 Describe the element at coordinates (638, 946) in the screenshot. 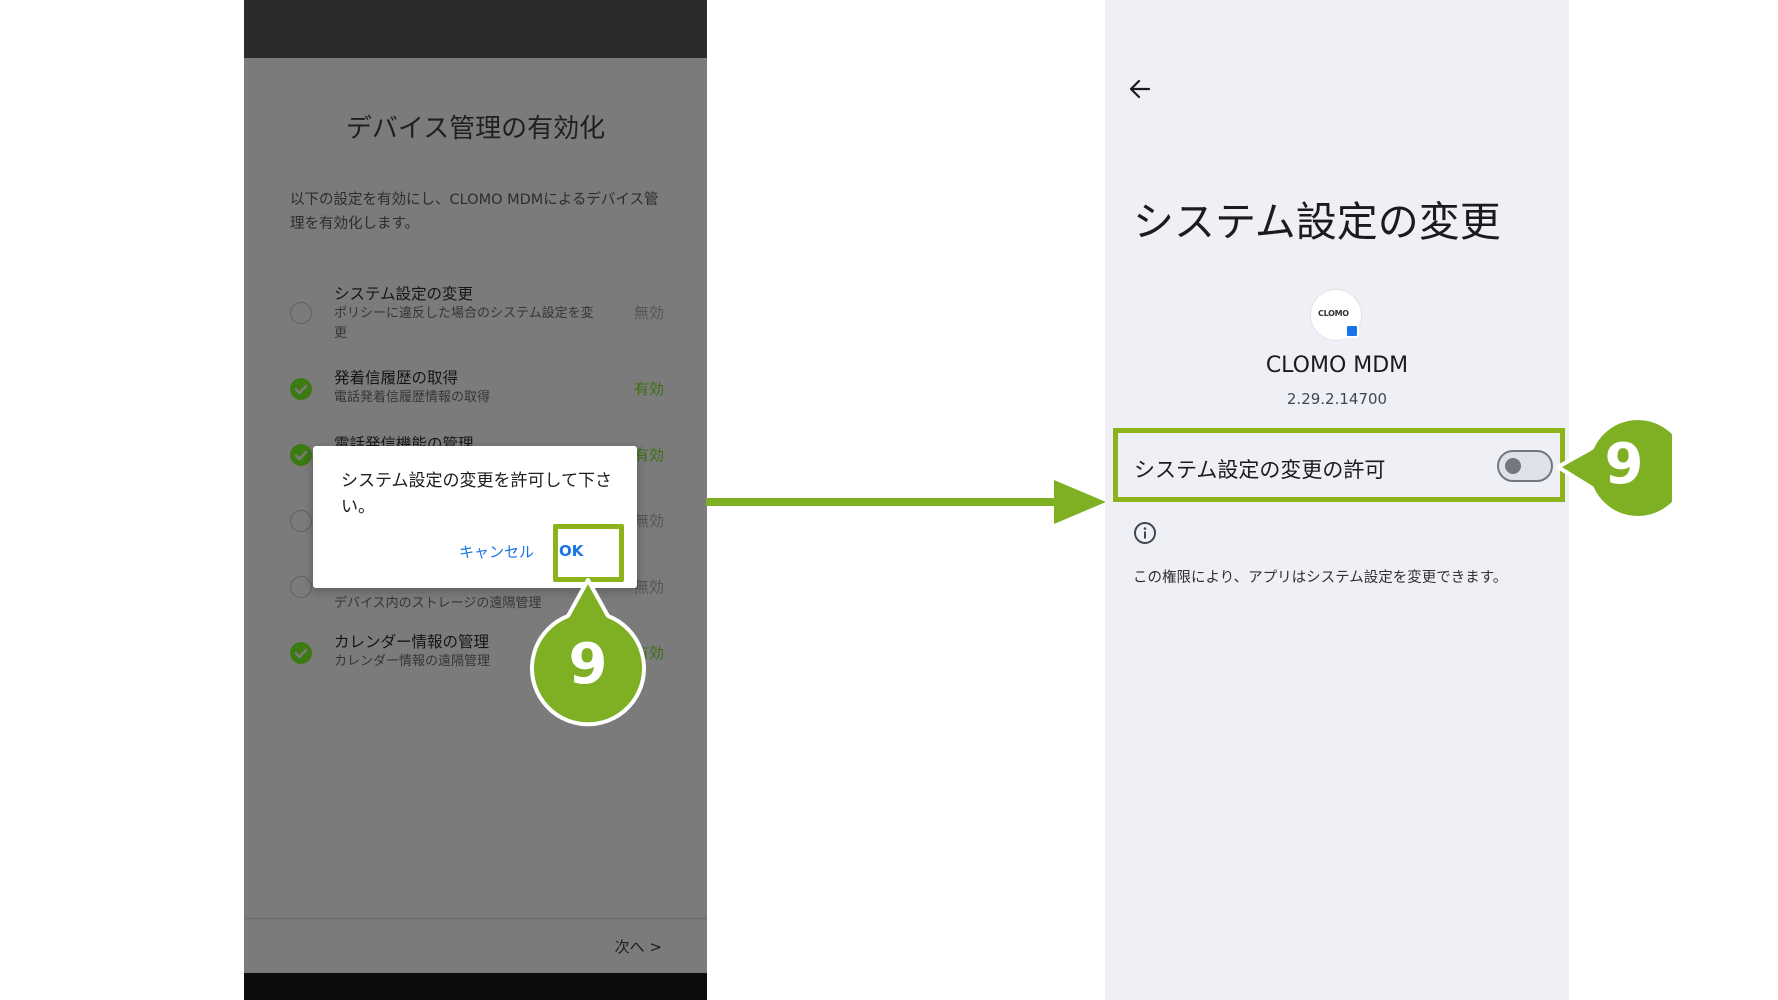

I see `next-button: 次へ >` at that location.